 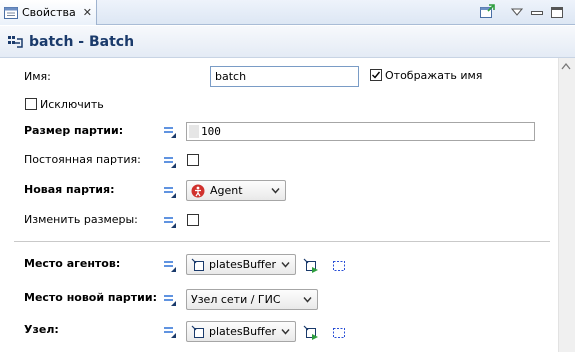 I want to click on view-menu-button, so click(x=517, y=12).